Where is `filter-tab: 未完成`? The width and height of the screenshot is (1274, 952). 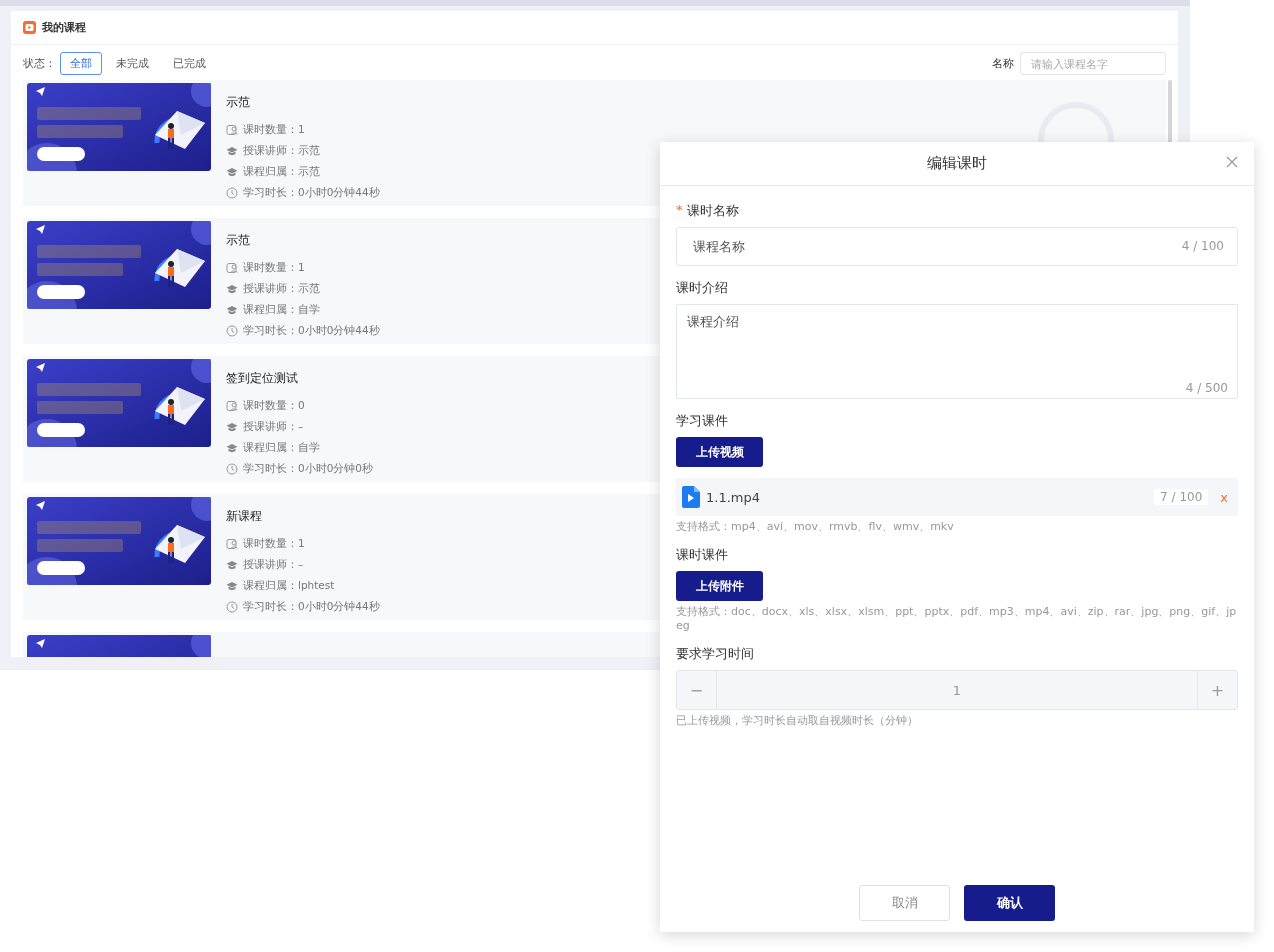 filter-tab: 未完成 is located at coordinates (132, 63).